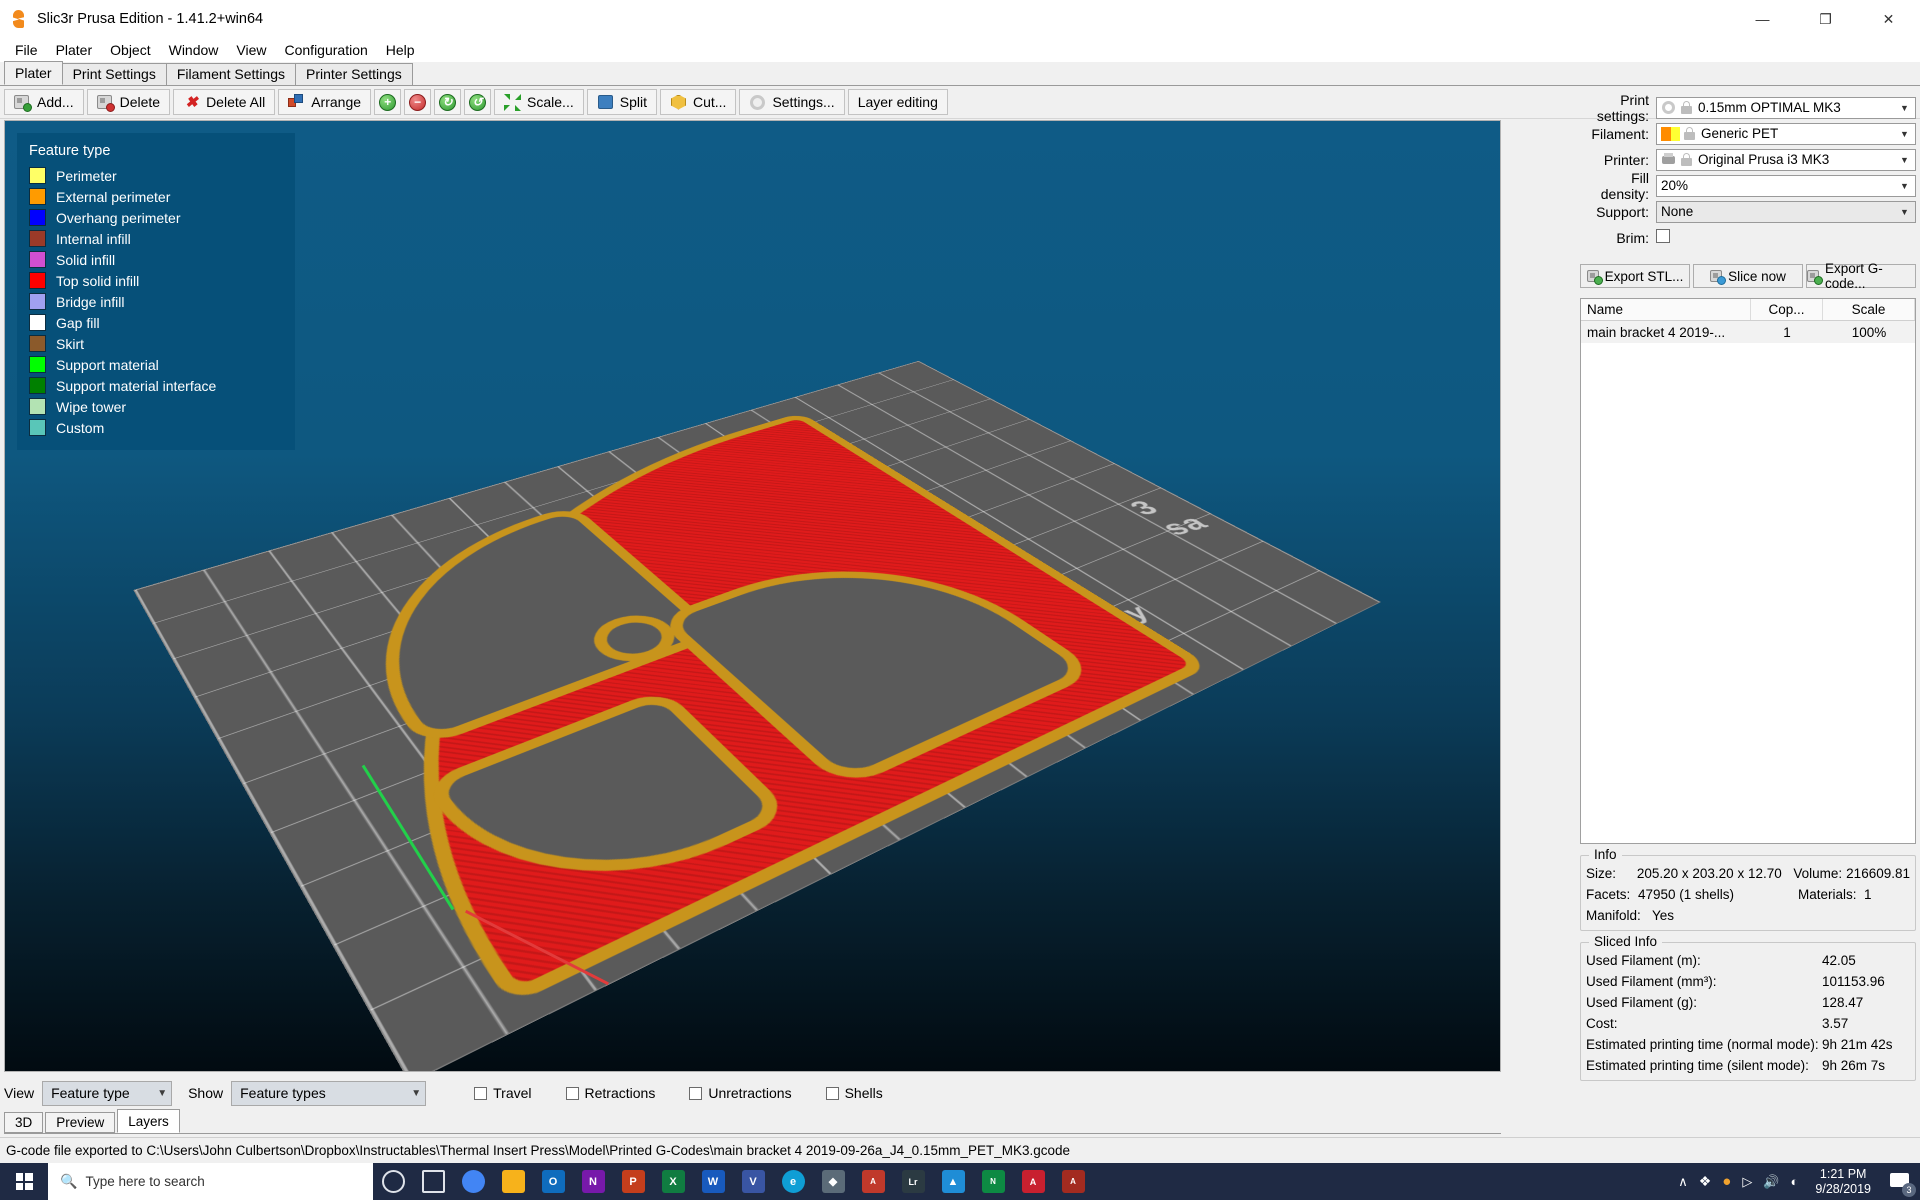 Image resolution: width=1920 pixels, height=1200 pixels. I want to click on arrange-button: Arrange, so click(325, 102).